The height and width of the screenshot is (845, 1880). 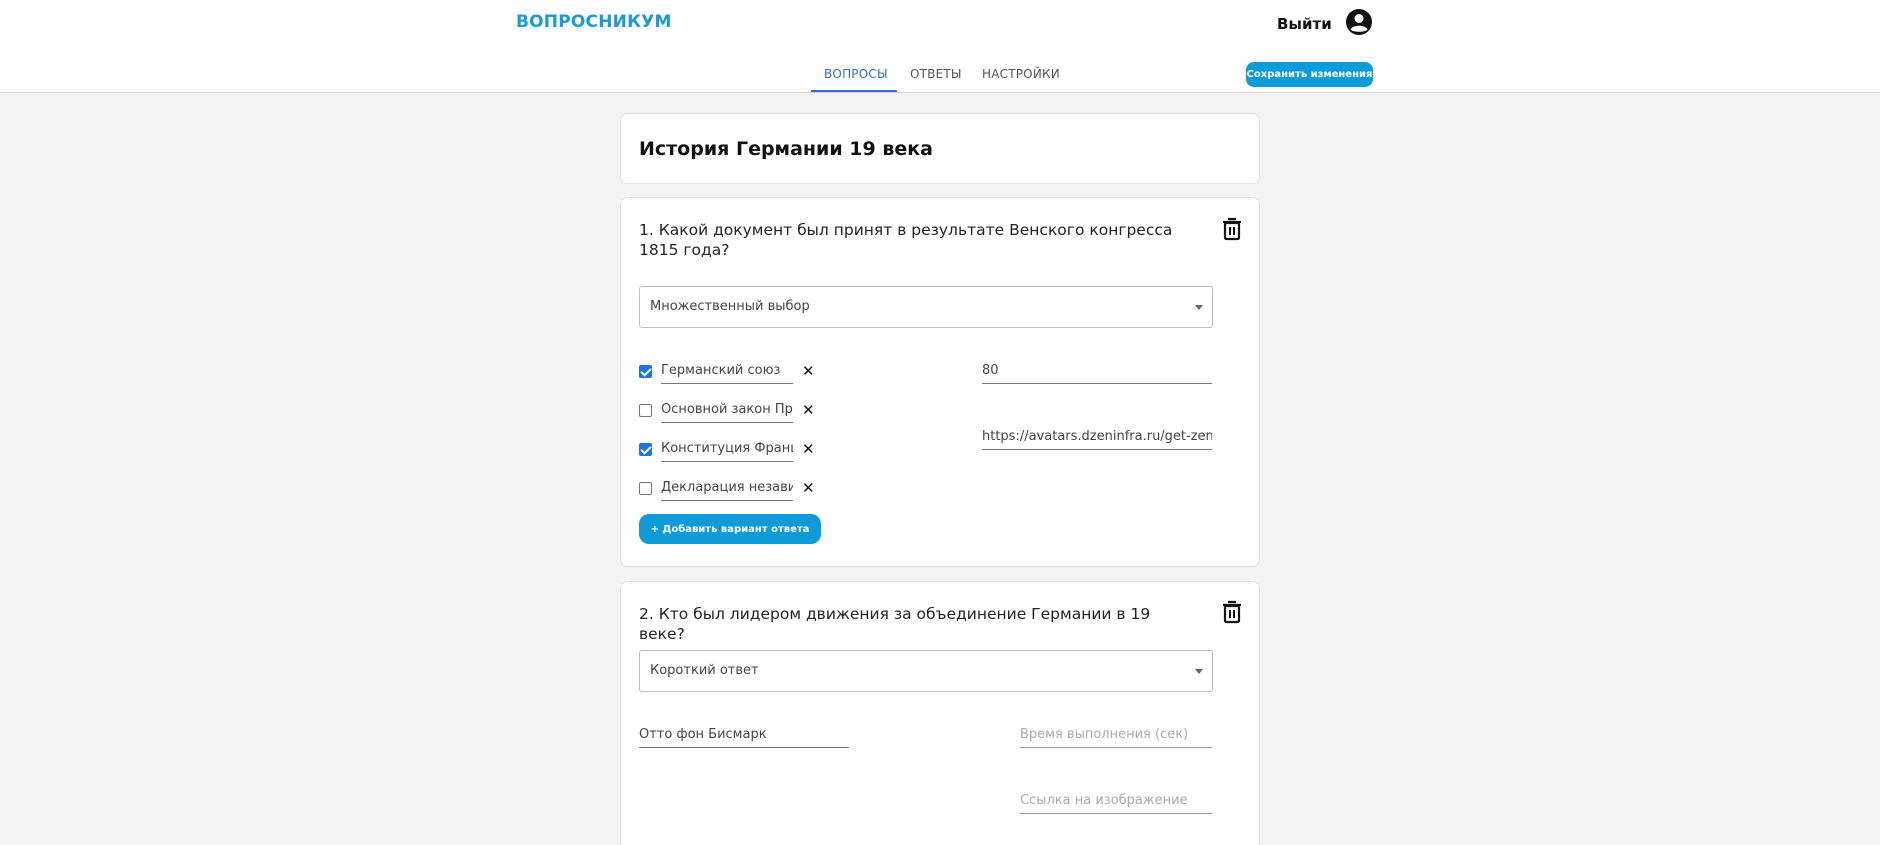 What do you see at coordinates (730, 306) in the screenshot?
I see `question-type-value: Множественный выбор` at bounding box center [730, 306].